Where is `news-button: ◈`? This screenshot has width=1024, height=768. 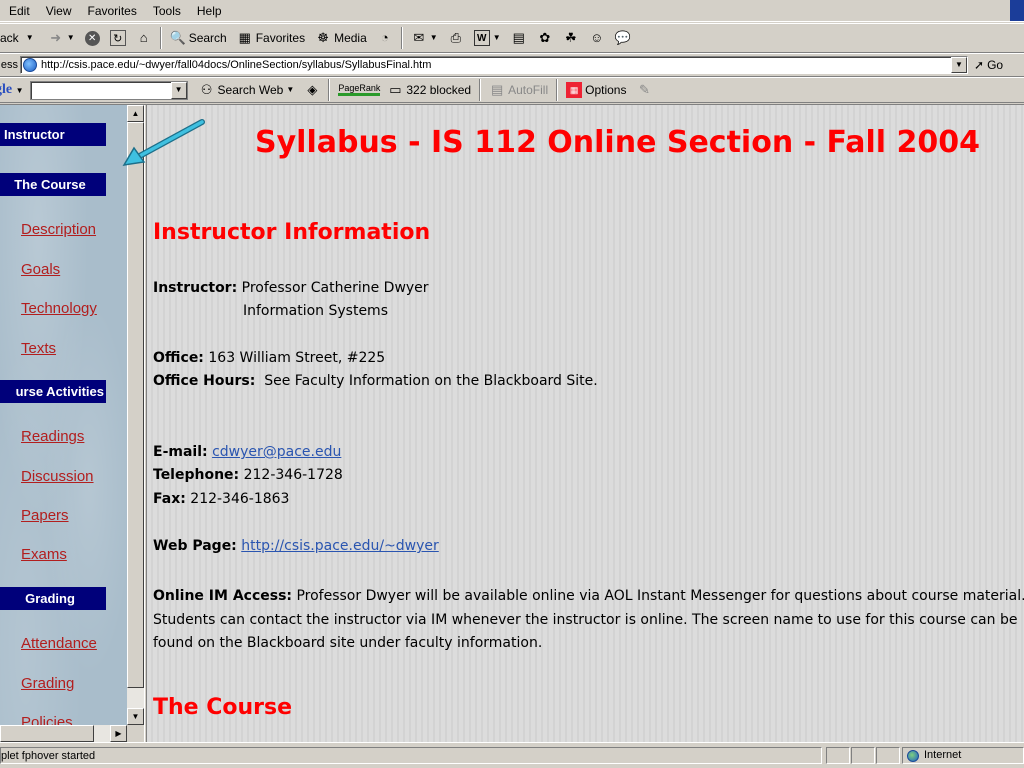 news-button: ◈ is located at coordinates (312, 90).